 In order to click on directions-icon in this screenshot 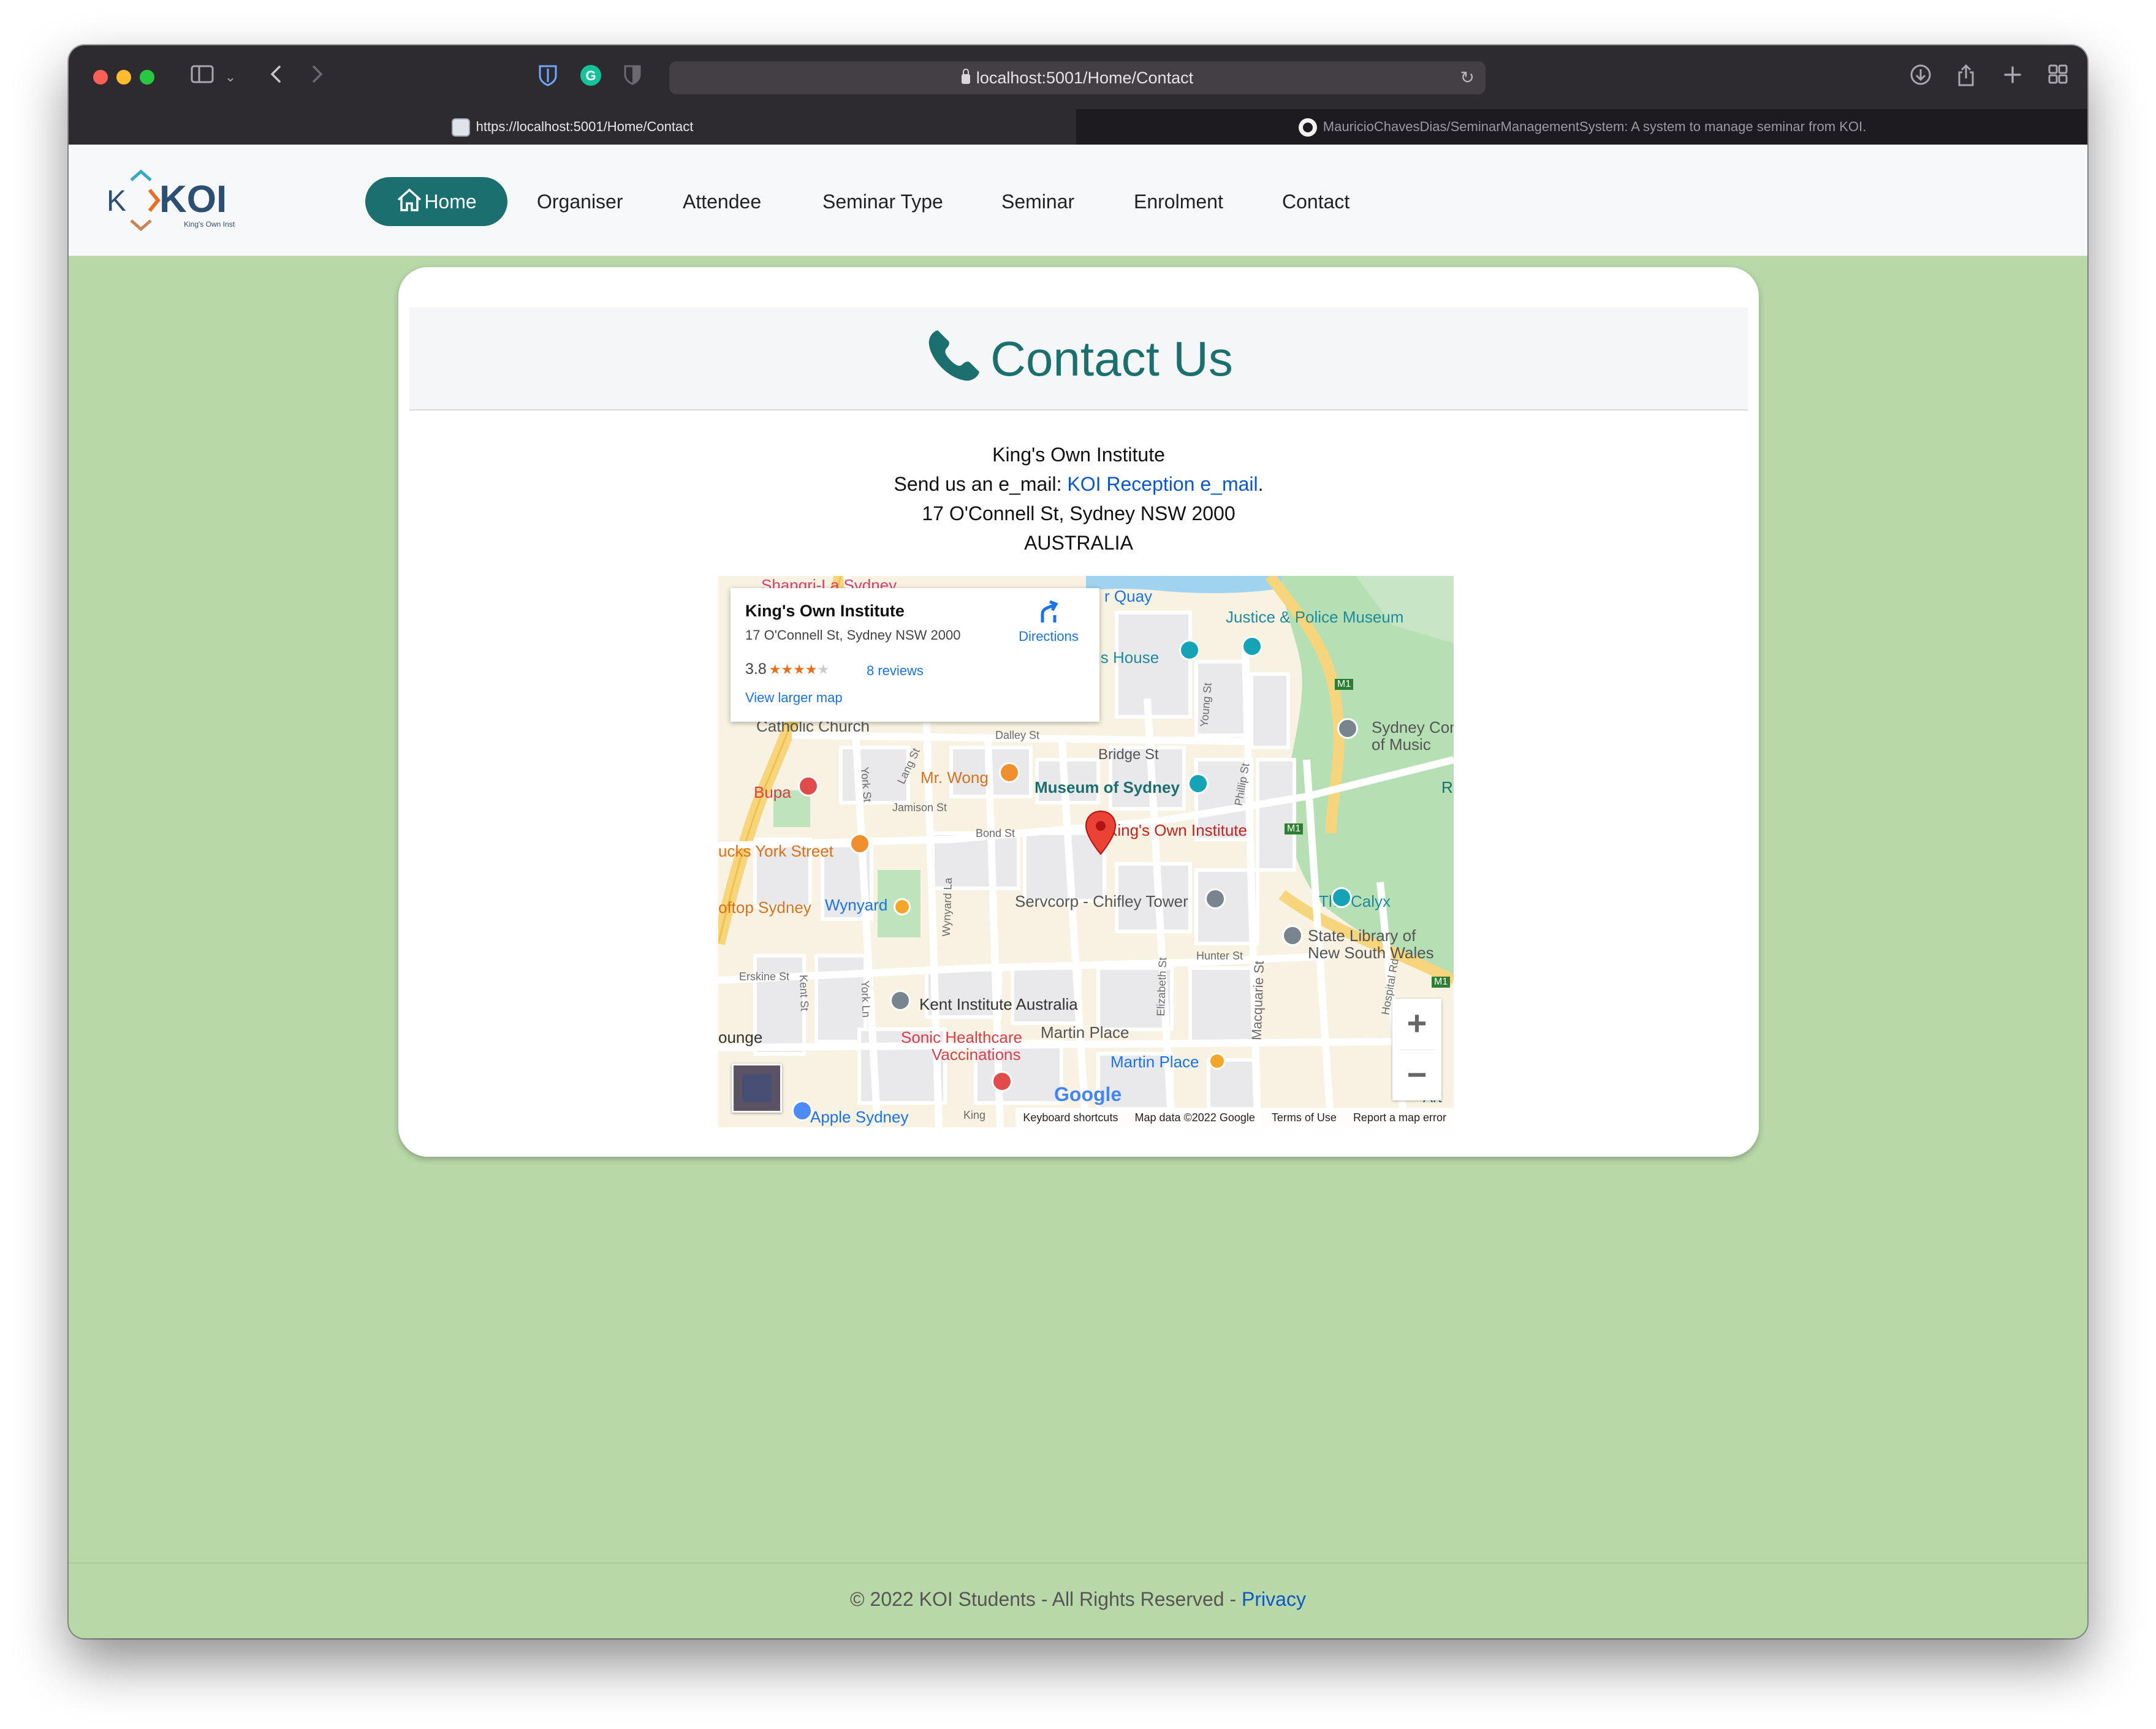, I will do `click(1049, 611)`.